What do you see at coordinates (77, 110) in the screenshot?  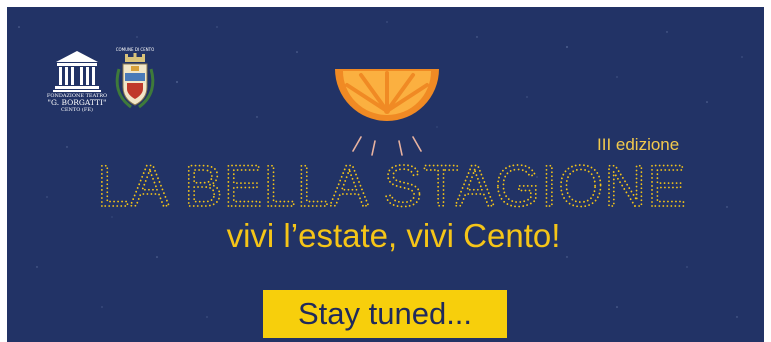 I see `teatro-logo-line3: CENTO (FE)` at bounding box center [77, 110].